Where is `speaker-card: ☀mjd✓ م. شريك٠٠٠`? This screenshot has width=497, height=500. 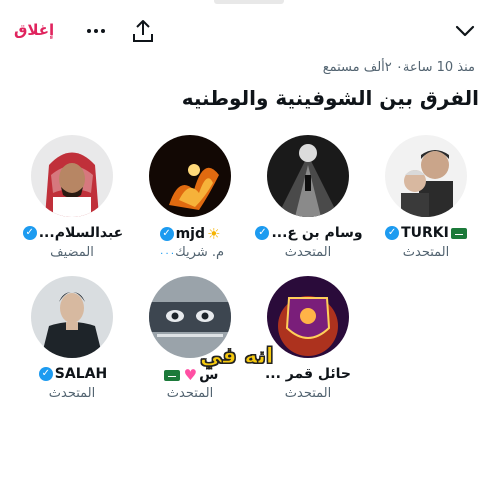 speaker-card: ☀mjd✓ م. شريك٠٠٠ is located at coordinates (190, 197).